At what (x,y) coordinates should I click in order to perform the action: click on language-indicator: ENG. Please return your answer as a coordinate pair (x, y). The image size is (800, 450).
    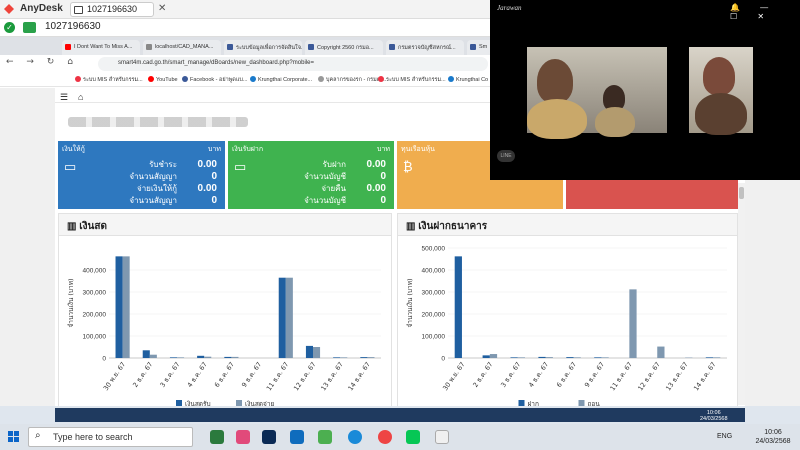
    Looking at the image, I should click on (724, 436).